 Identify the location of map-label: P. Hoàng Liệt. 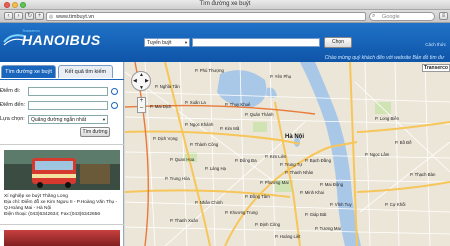
(288, 236).